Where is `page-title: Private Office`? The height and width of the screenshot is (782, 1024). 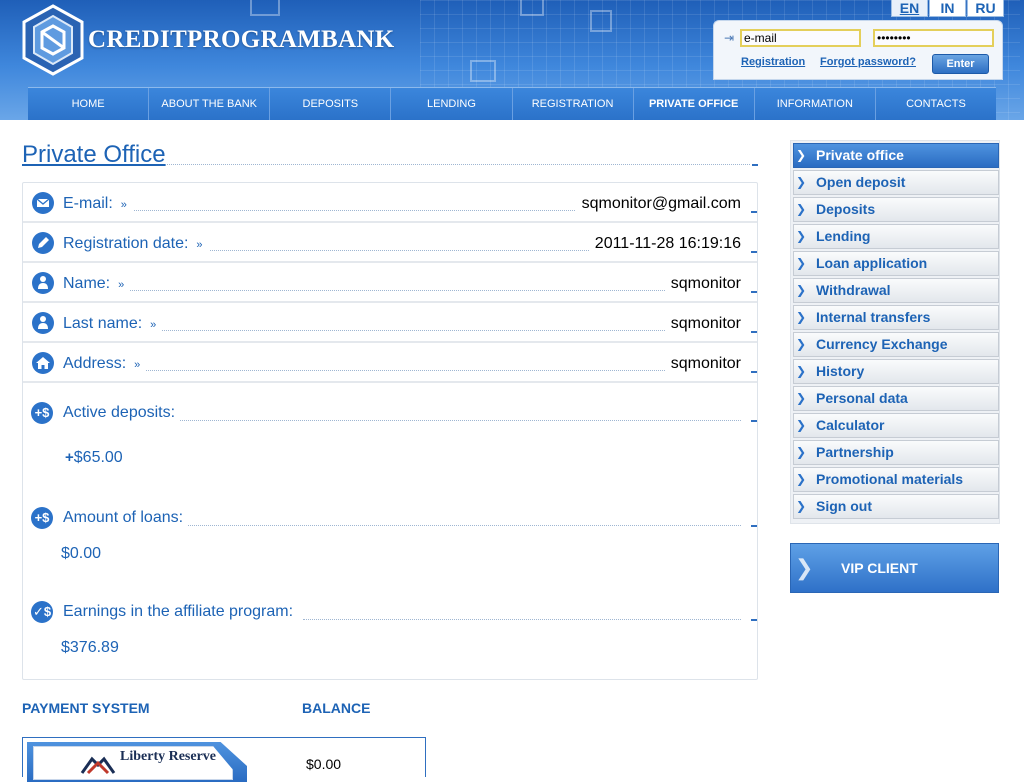
page-title: Private Office is located at coordinates (94, 155).